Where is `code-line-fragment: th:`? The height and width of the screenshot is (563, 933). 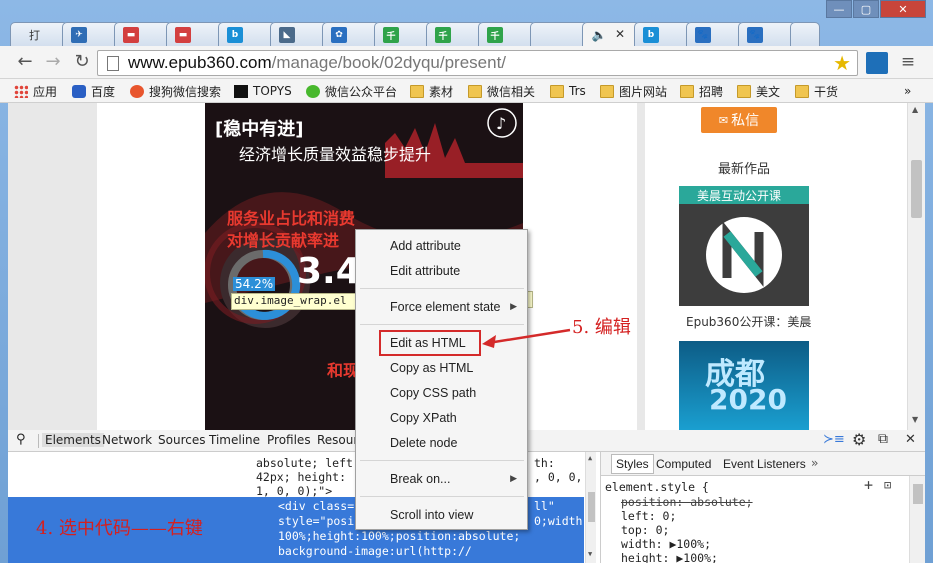 code-line-fragment: th: is located at coordinates (544, 463).